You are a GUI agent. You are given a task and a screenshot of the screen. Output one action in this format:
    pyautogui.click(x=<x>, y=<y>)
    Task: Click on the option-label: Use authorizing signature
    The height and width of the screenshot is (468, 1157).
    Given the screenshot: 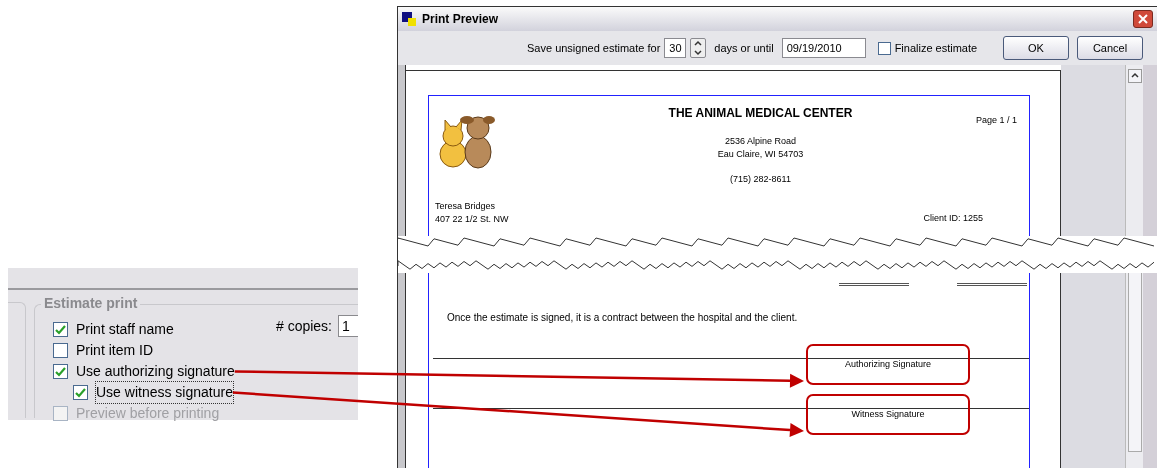 What is the action you would take?
    pyautogui.click(x=155, y=371)
    